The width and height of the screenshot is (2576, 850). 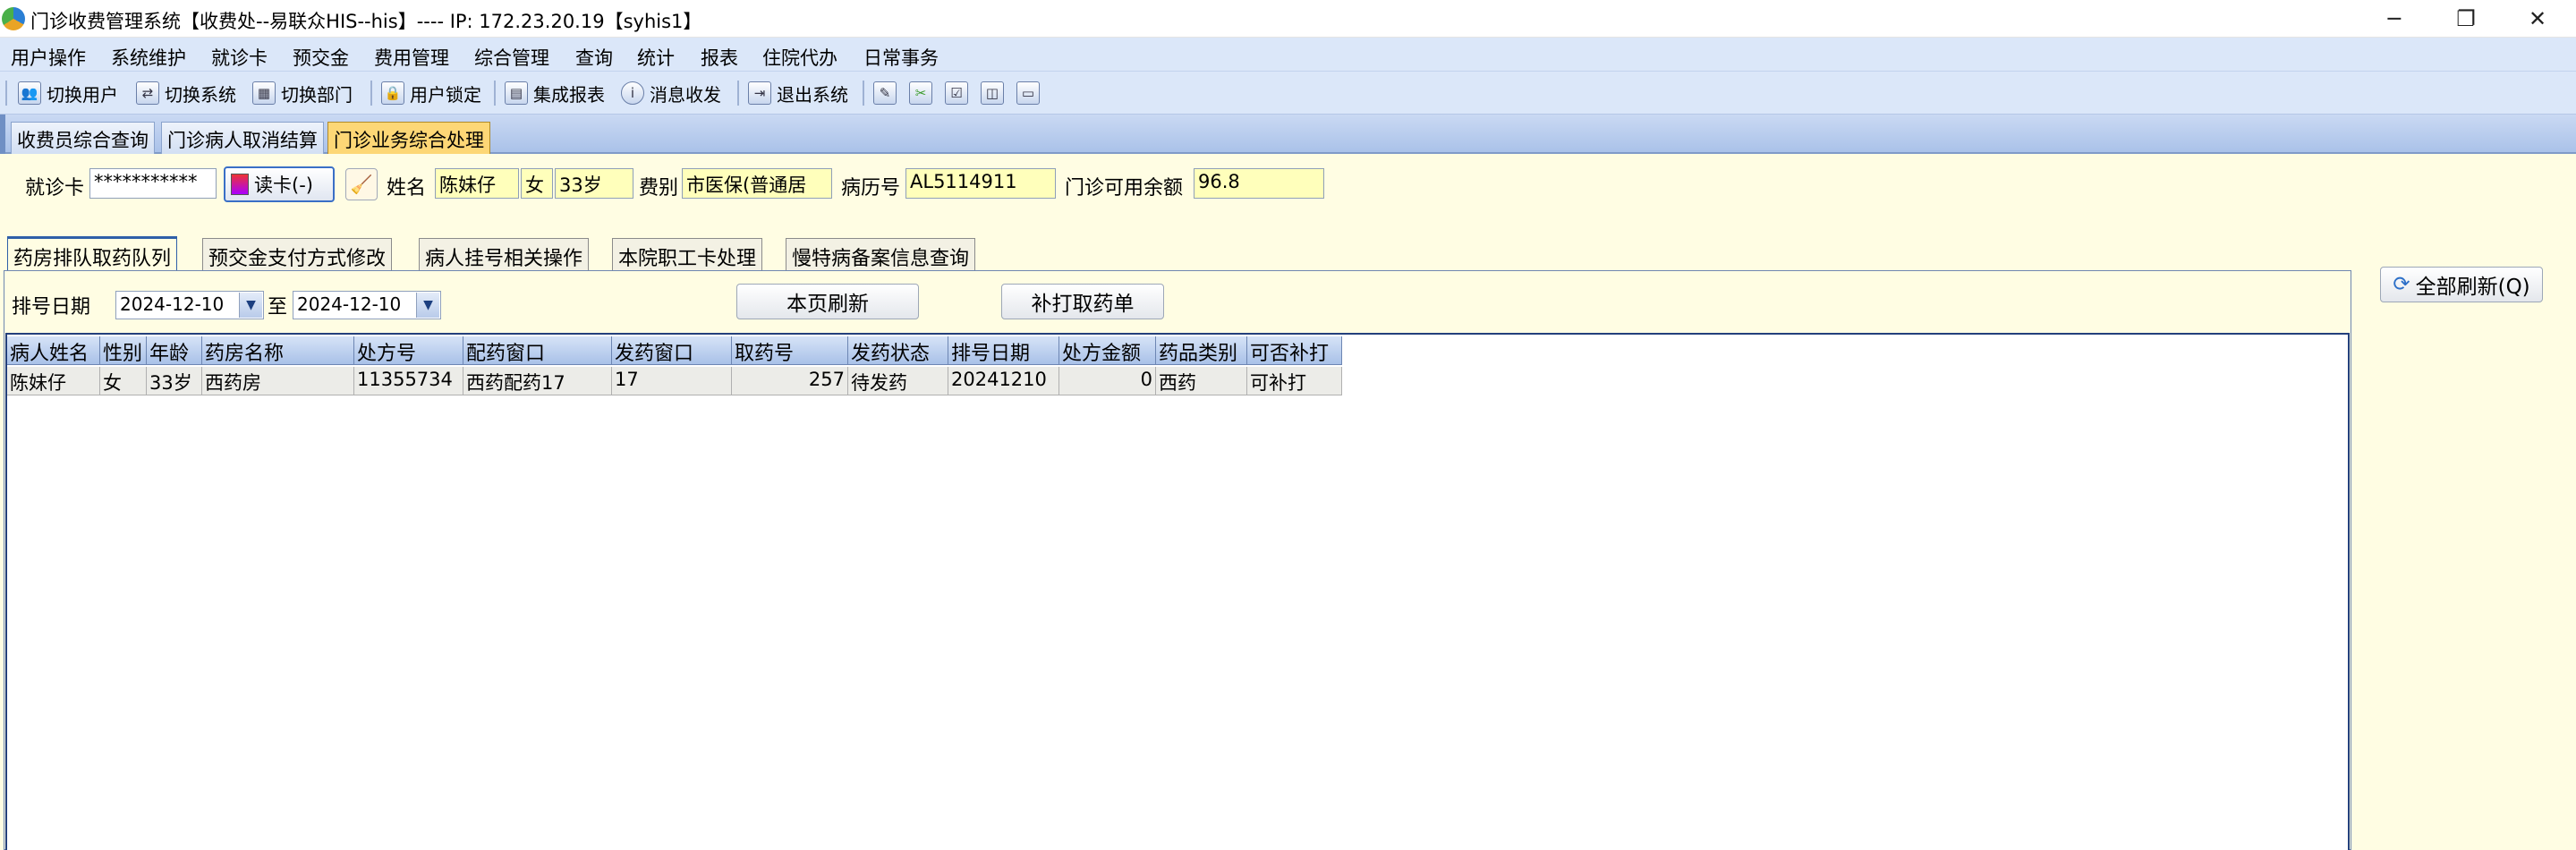 What do you see at coordinates (1259, 183) in the screenshot?
I see `balance-field: 96.8` at bounding box center [1259, 183].